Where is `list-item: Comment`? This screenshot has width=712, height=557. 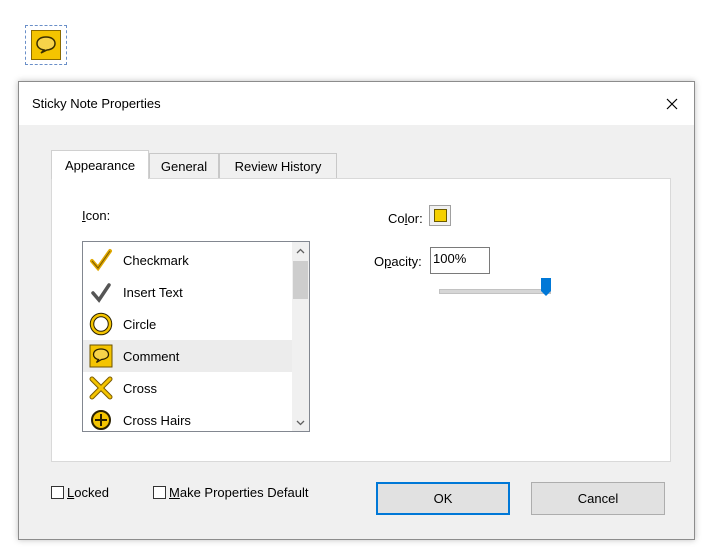 list-item: Comment is located at coordinates (188, 356).